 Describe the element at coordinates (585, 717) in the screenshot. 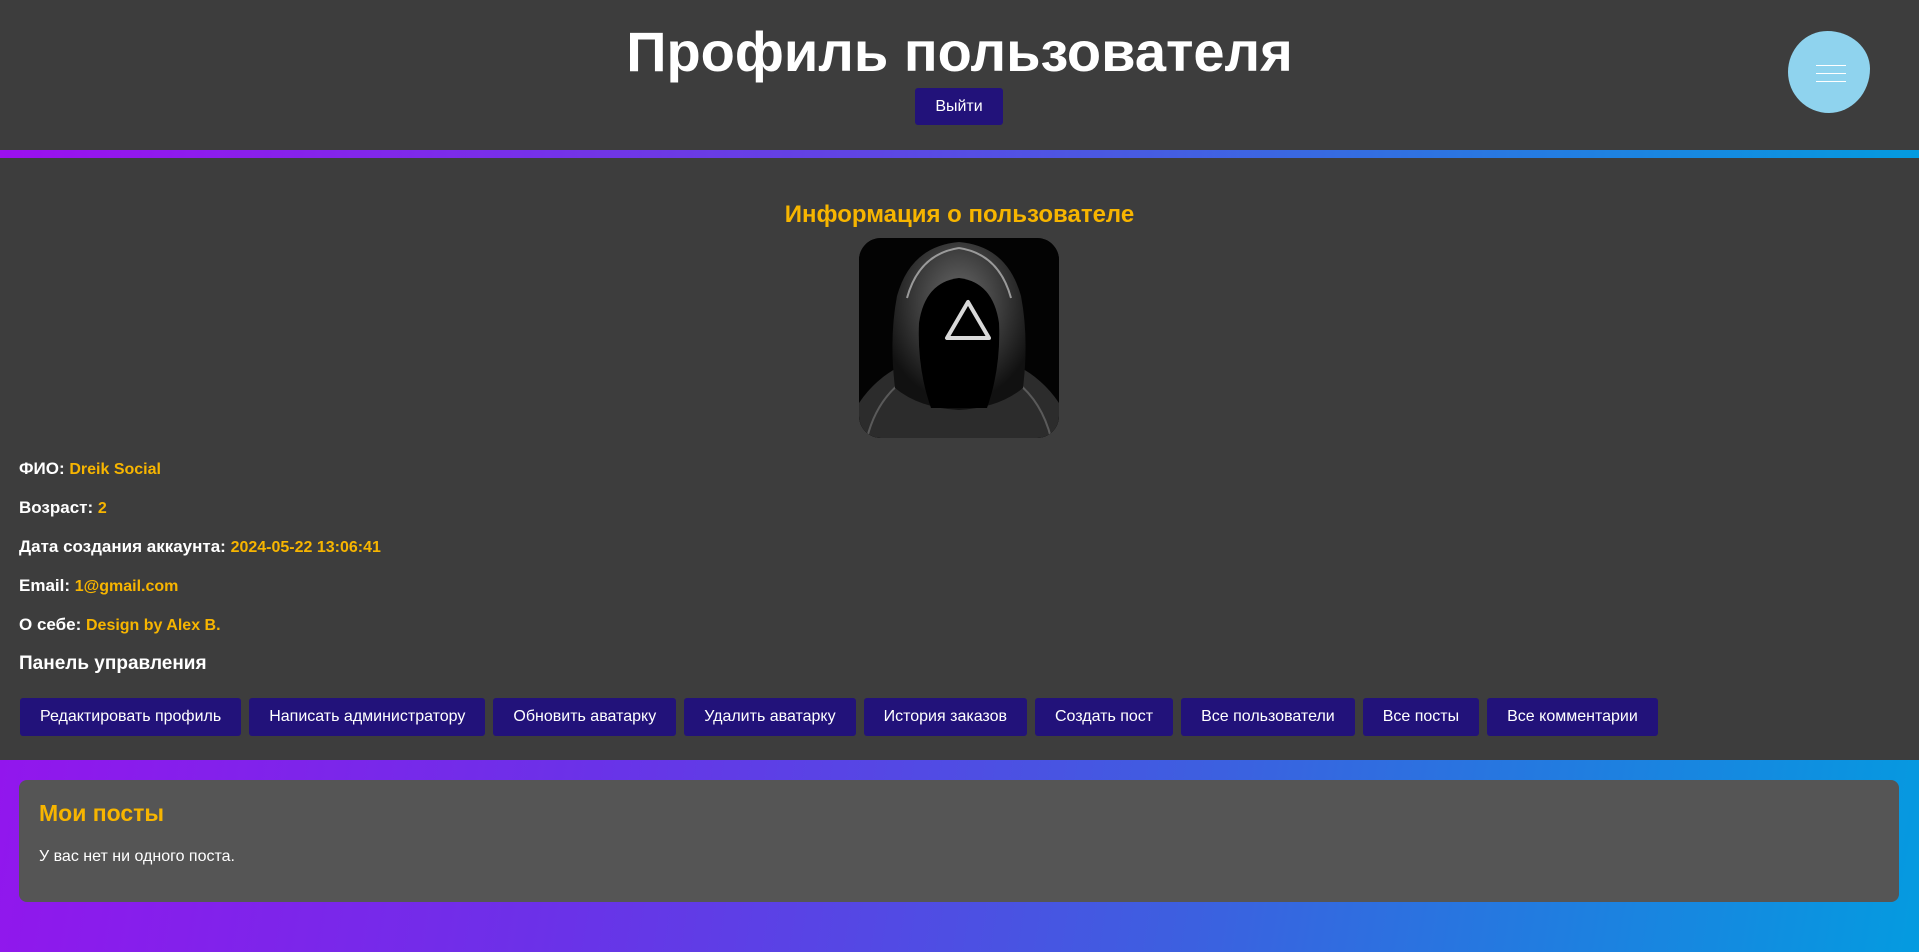

I see `update-avatar-button: Обновить аватарку` at that location.